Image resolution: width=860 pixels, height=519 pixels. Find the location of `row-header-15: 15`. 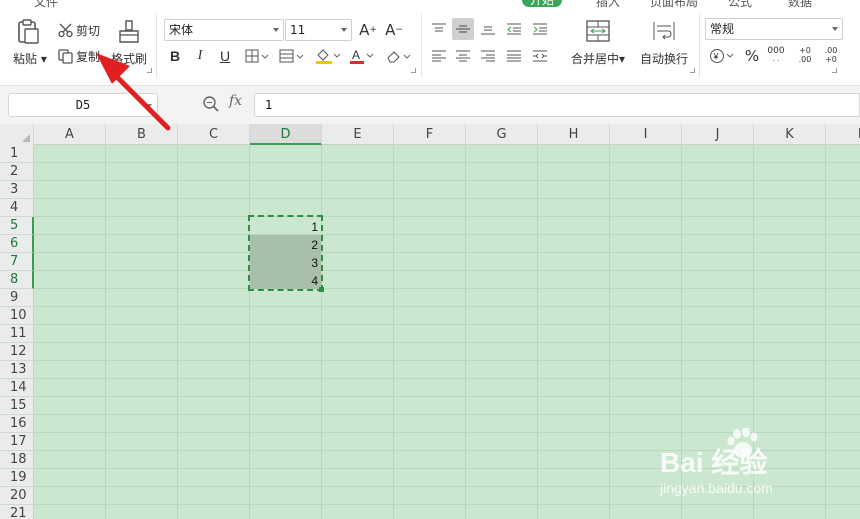

row-header-15: 15 is located at coordinates (17, 406).